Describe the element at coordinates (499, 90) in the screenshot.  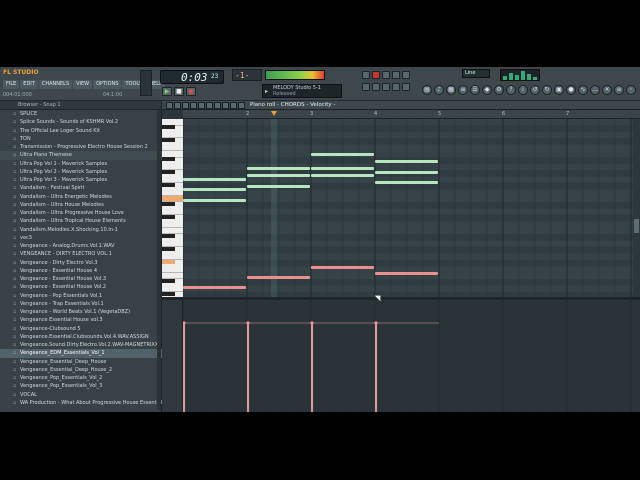
I see `settings-icon: ⚙` at that location.